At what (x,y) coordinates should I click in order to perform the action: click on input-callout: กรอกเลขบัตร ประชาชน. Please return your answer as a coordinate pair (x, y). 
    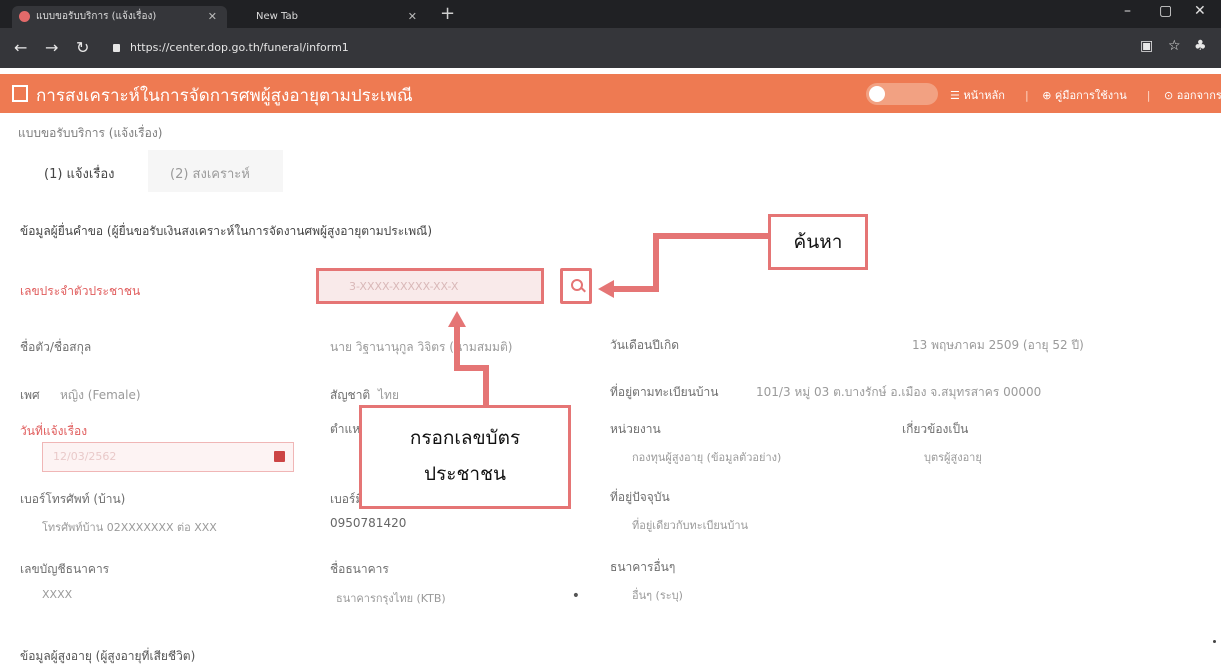
    Looking at the image, I should click on (465, 457).